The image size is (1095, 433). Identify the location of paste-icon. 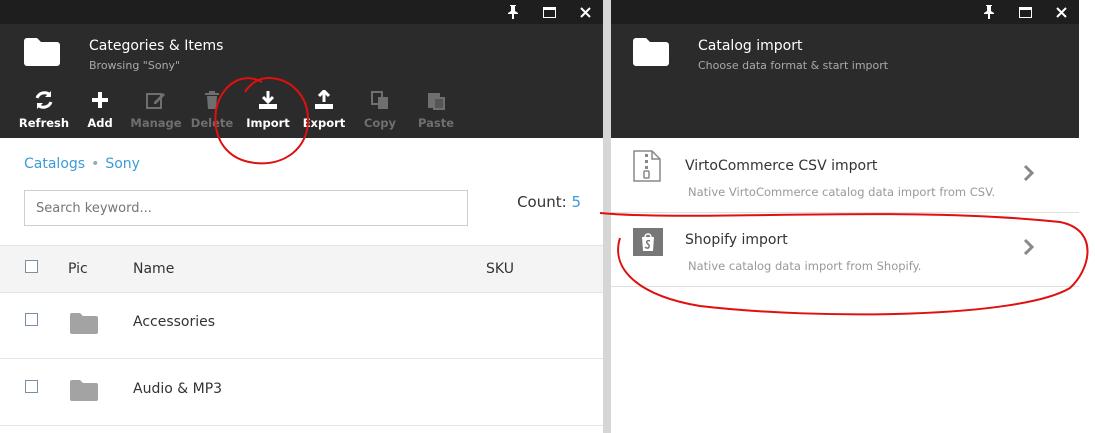
(436, 101).